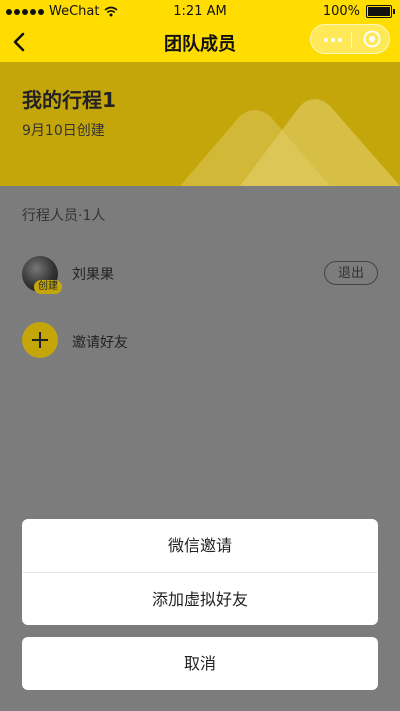 This screenshot has width=400, height=711. I want to click on battery-percent: 100%, so click(341, 11).